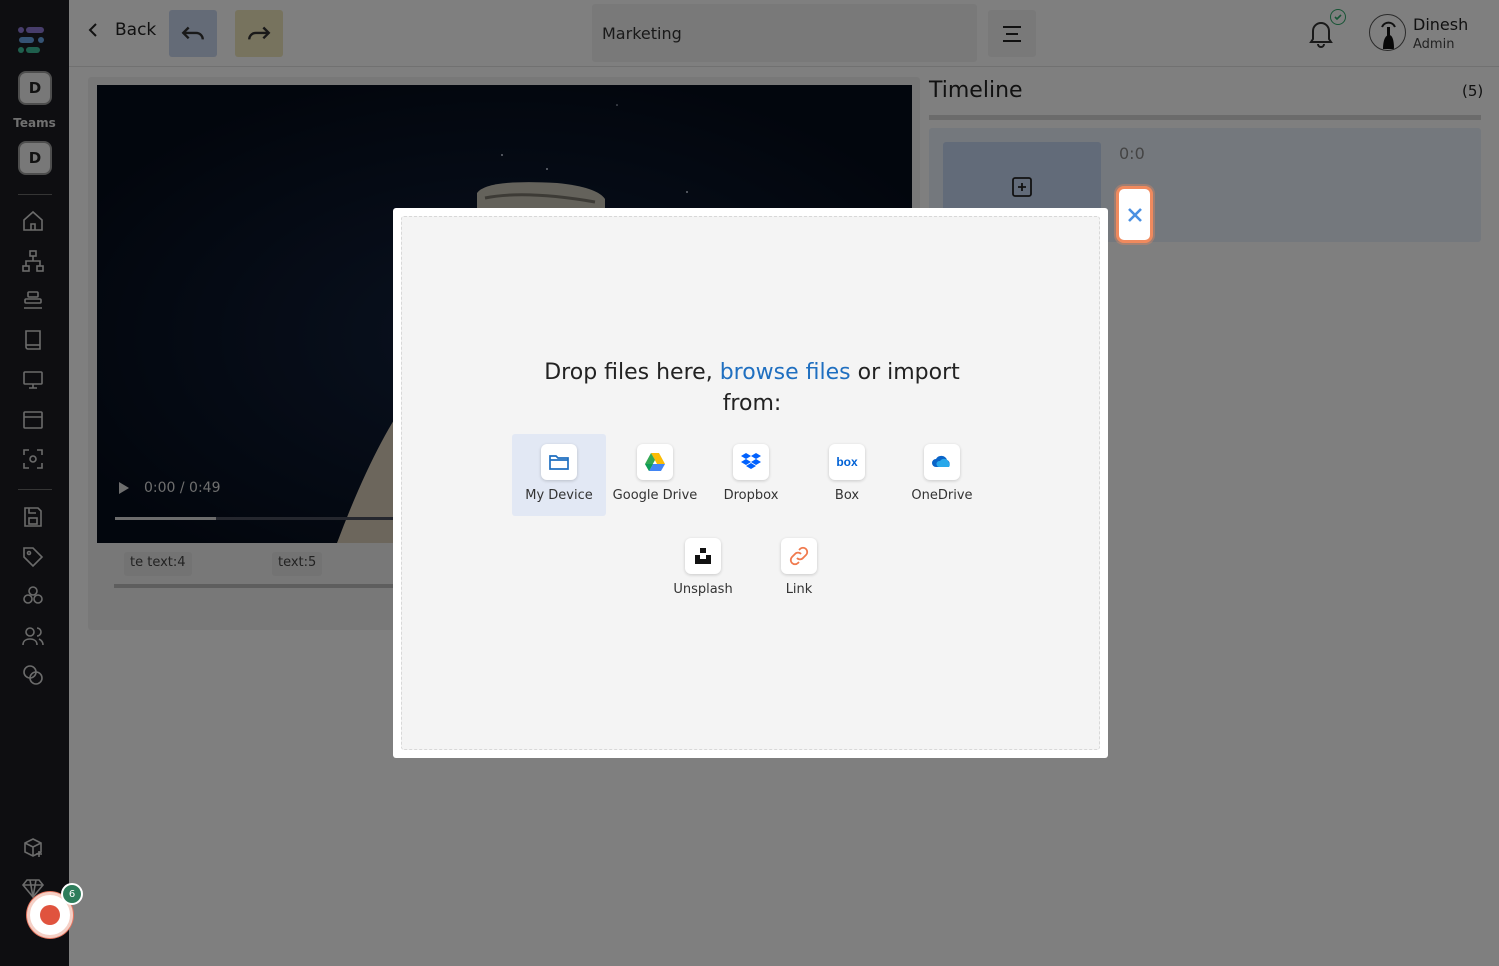 This screenshot has width=1499, height=966. What do you see at coordinates (785, 372) in the screenshot?
I see `browse-files-link: browse files` at bounding box center [785, 372].